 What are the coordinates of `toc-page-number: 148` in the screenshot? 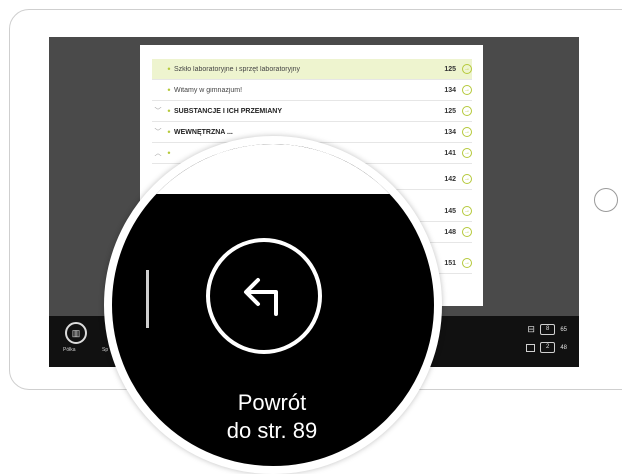 It's located at (450, 232).